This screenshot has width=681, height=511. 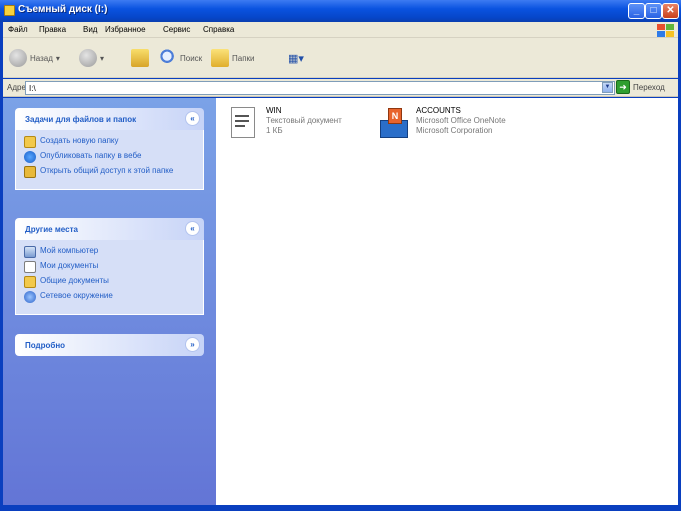 I want to click on menu-view: Вид, so click(x=90, y=29).